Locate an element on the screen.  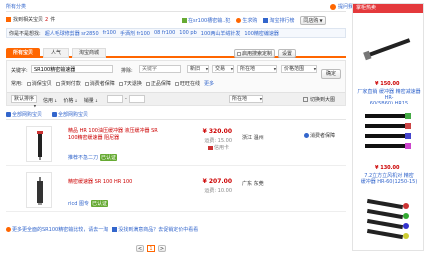
sort-sales: 销量 ↓ is located at coordinates (91, 100).